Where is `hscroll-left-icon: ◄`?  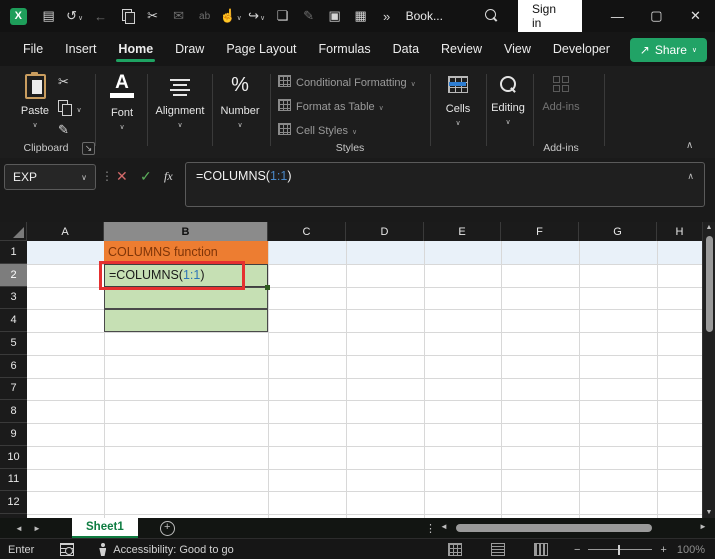
hscroll-left-icon: ◄ is located at coordinates (444, 526).